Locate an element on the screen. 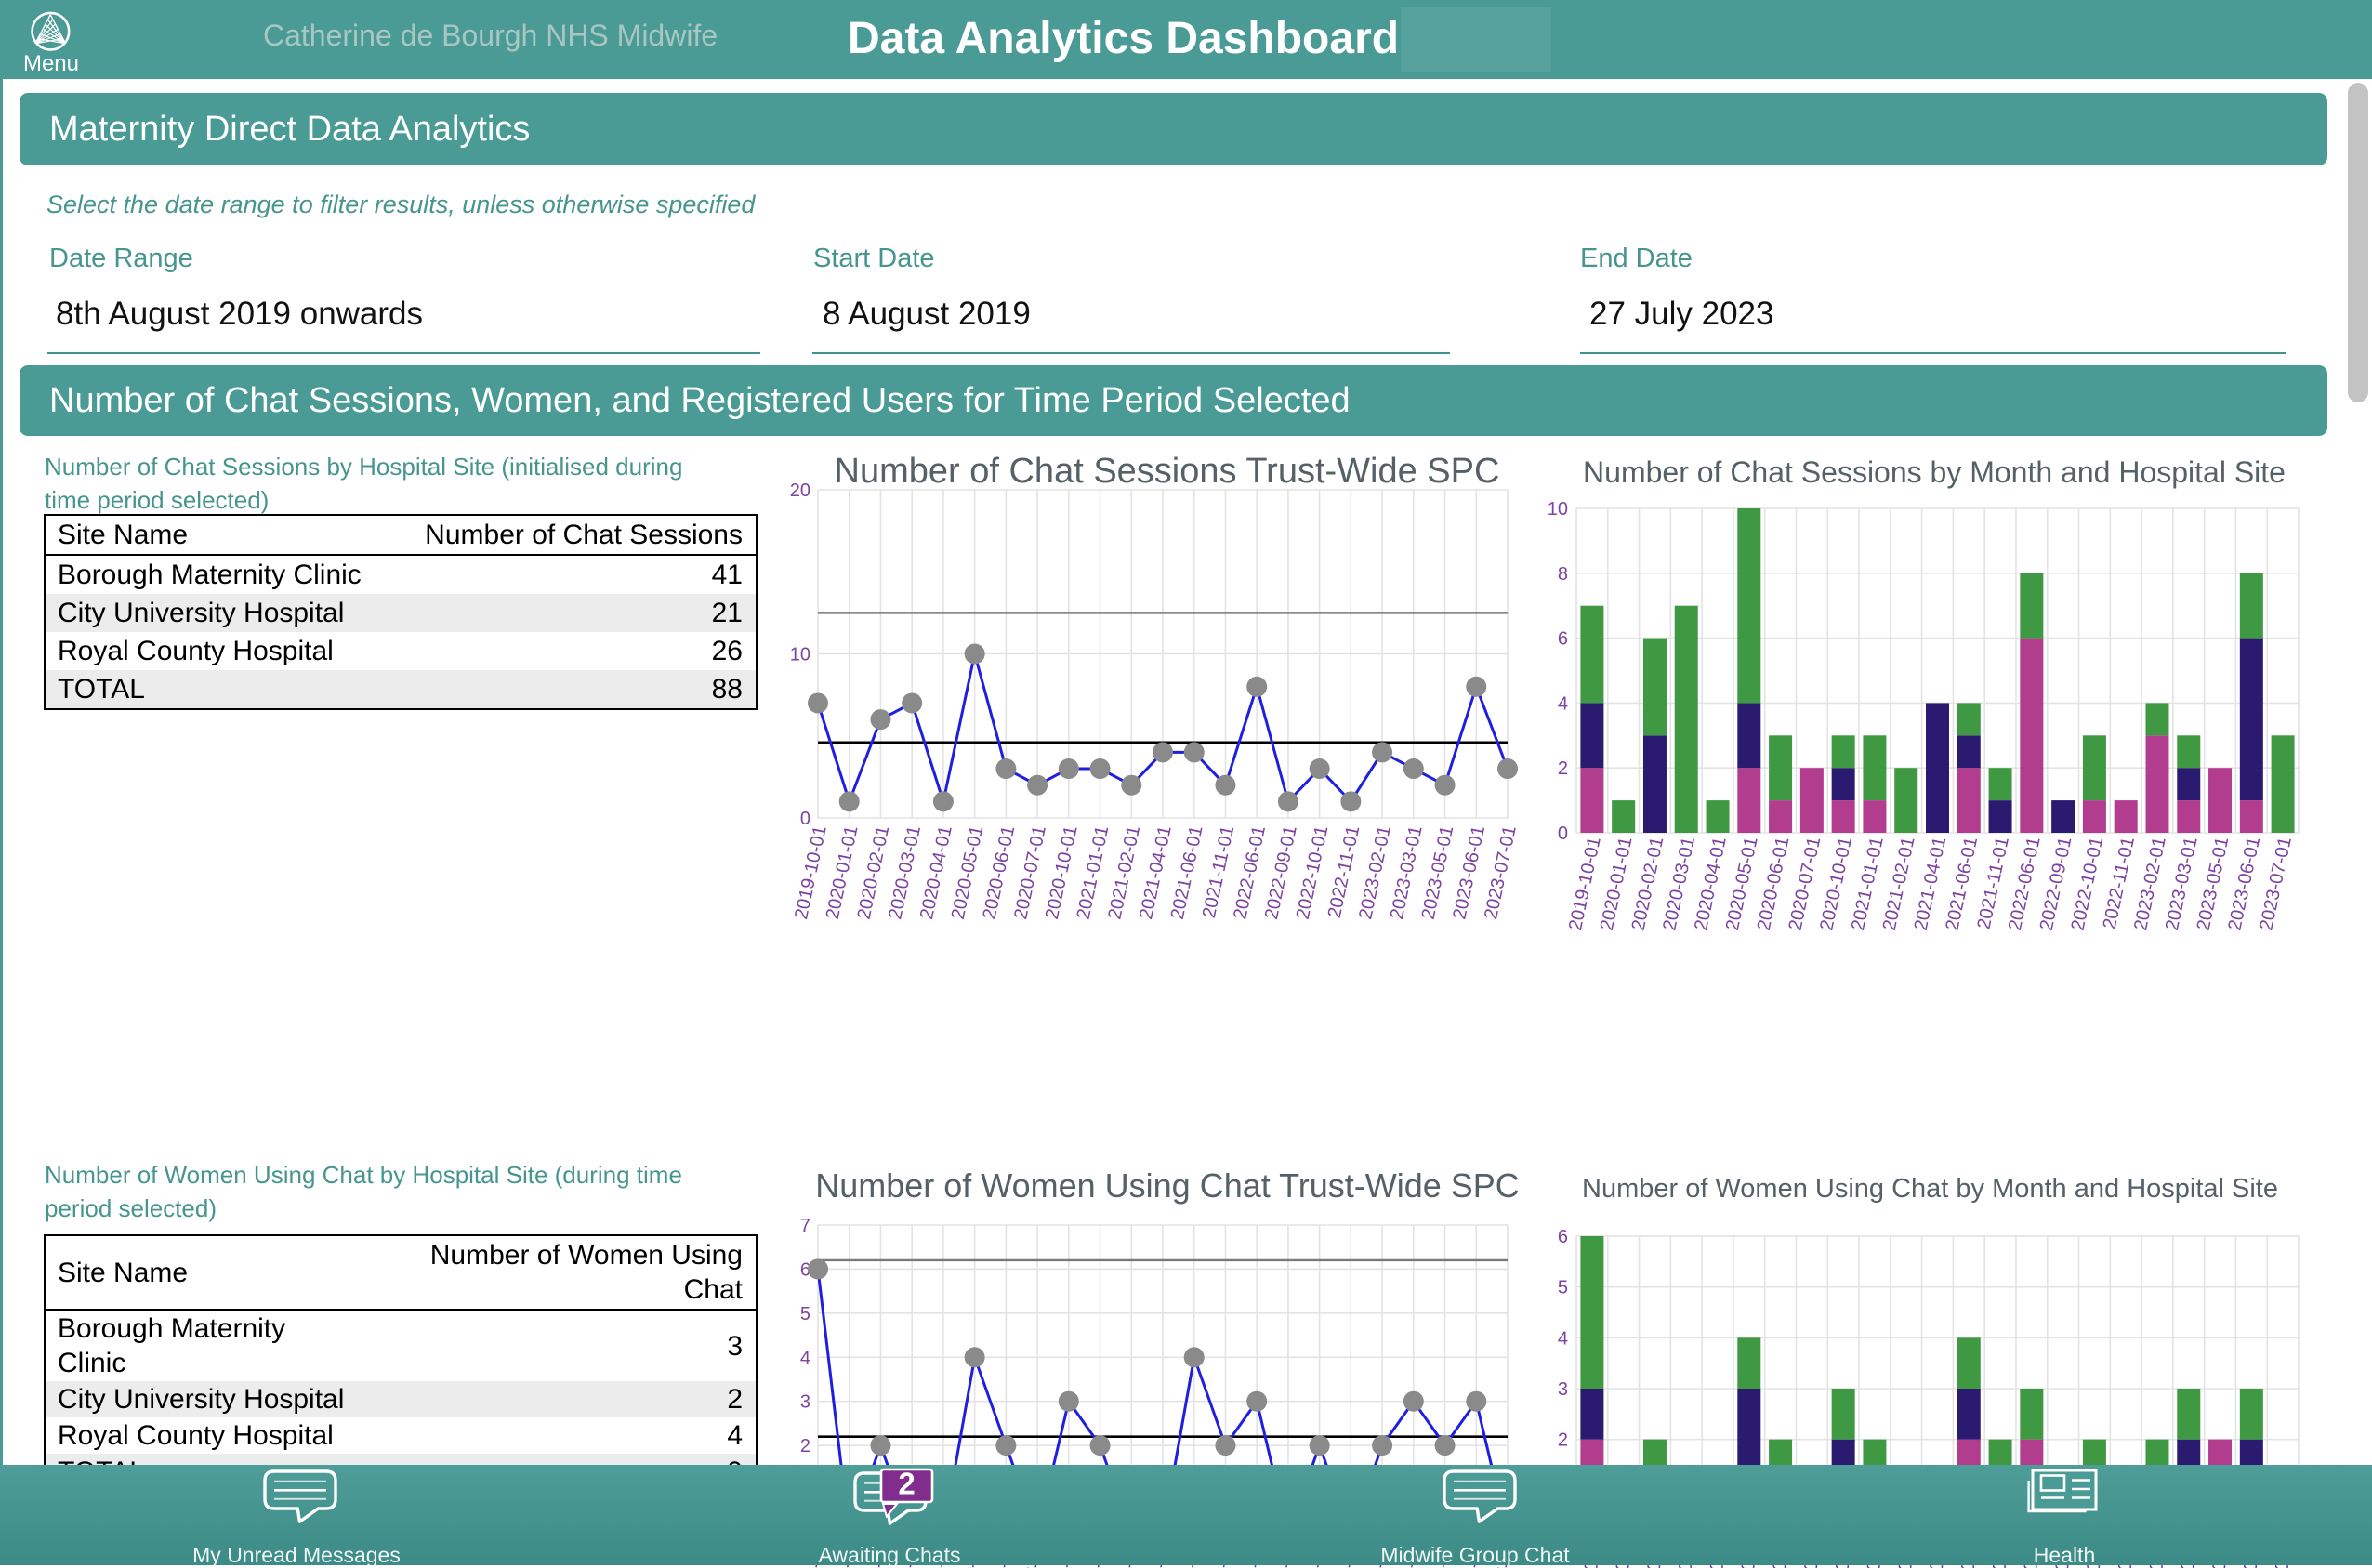  svg-text: 7 is located at coordinates (805, 1226).